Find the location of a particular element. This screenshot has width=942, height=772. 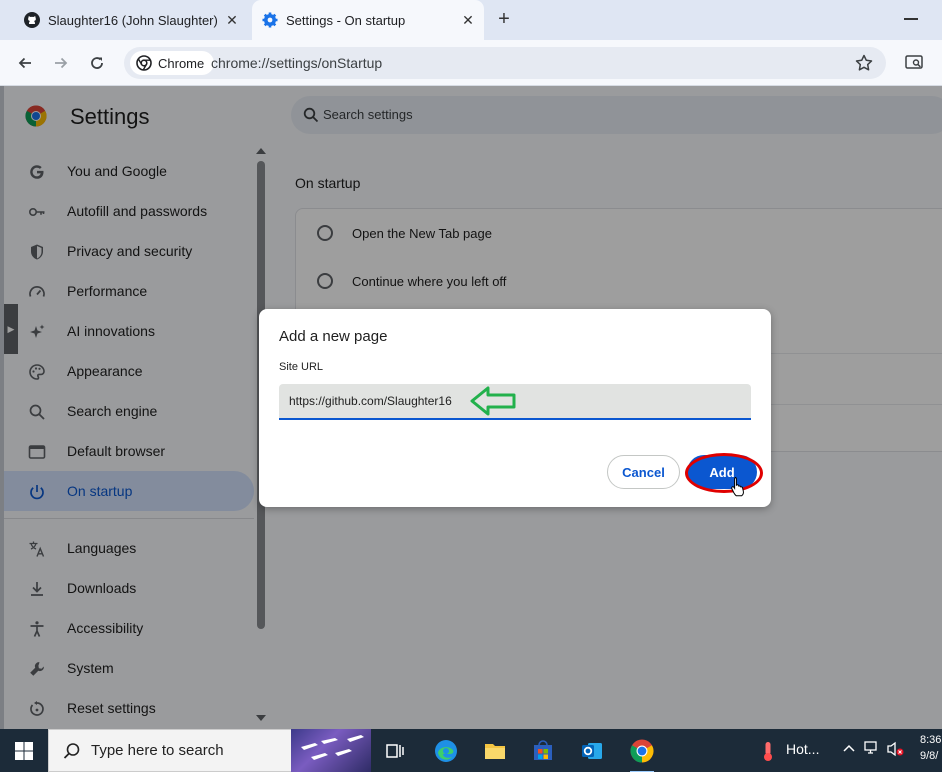

green-arrow-annotation is located at coordinates (493, 401).